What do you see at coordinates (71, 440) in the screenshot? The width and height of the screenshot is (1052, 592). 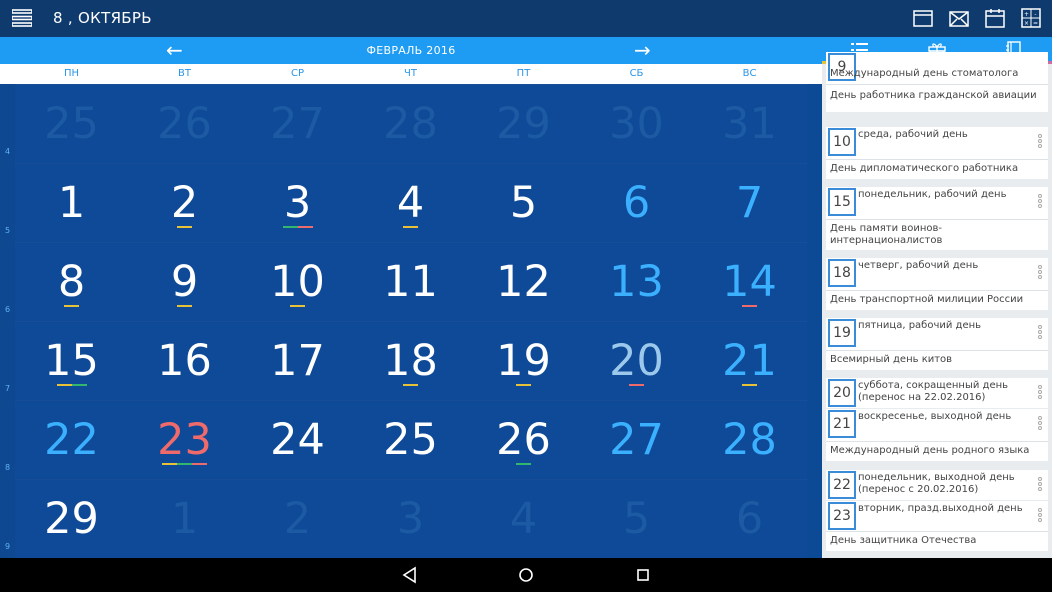 I see `day-cell: 22` at bounding box center [71, 440].